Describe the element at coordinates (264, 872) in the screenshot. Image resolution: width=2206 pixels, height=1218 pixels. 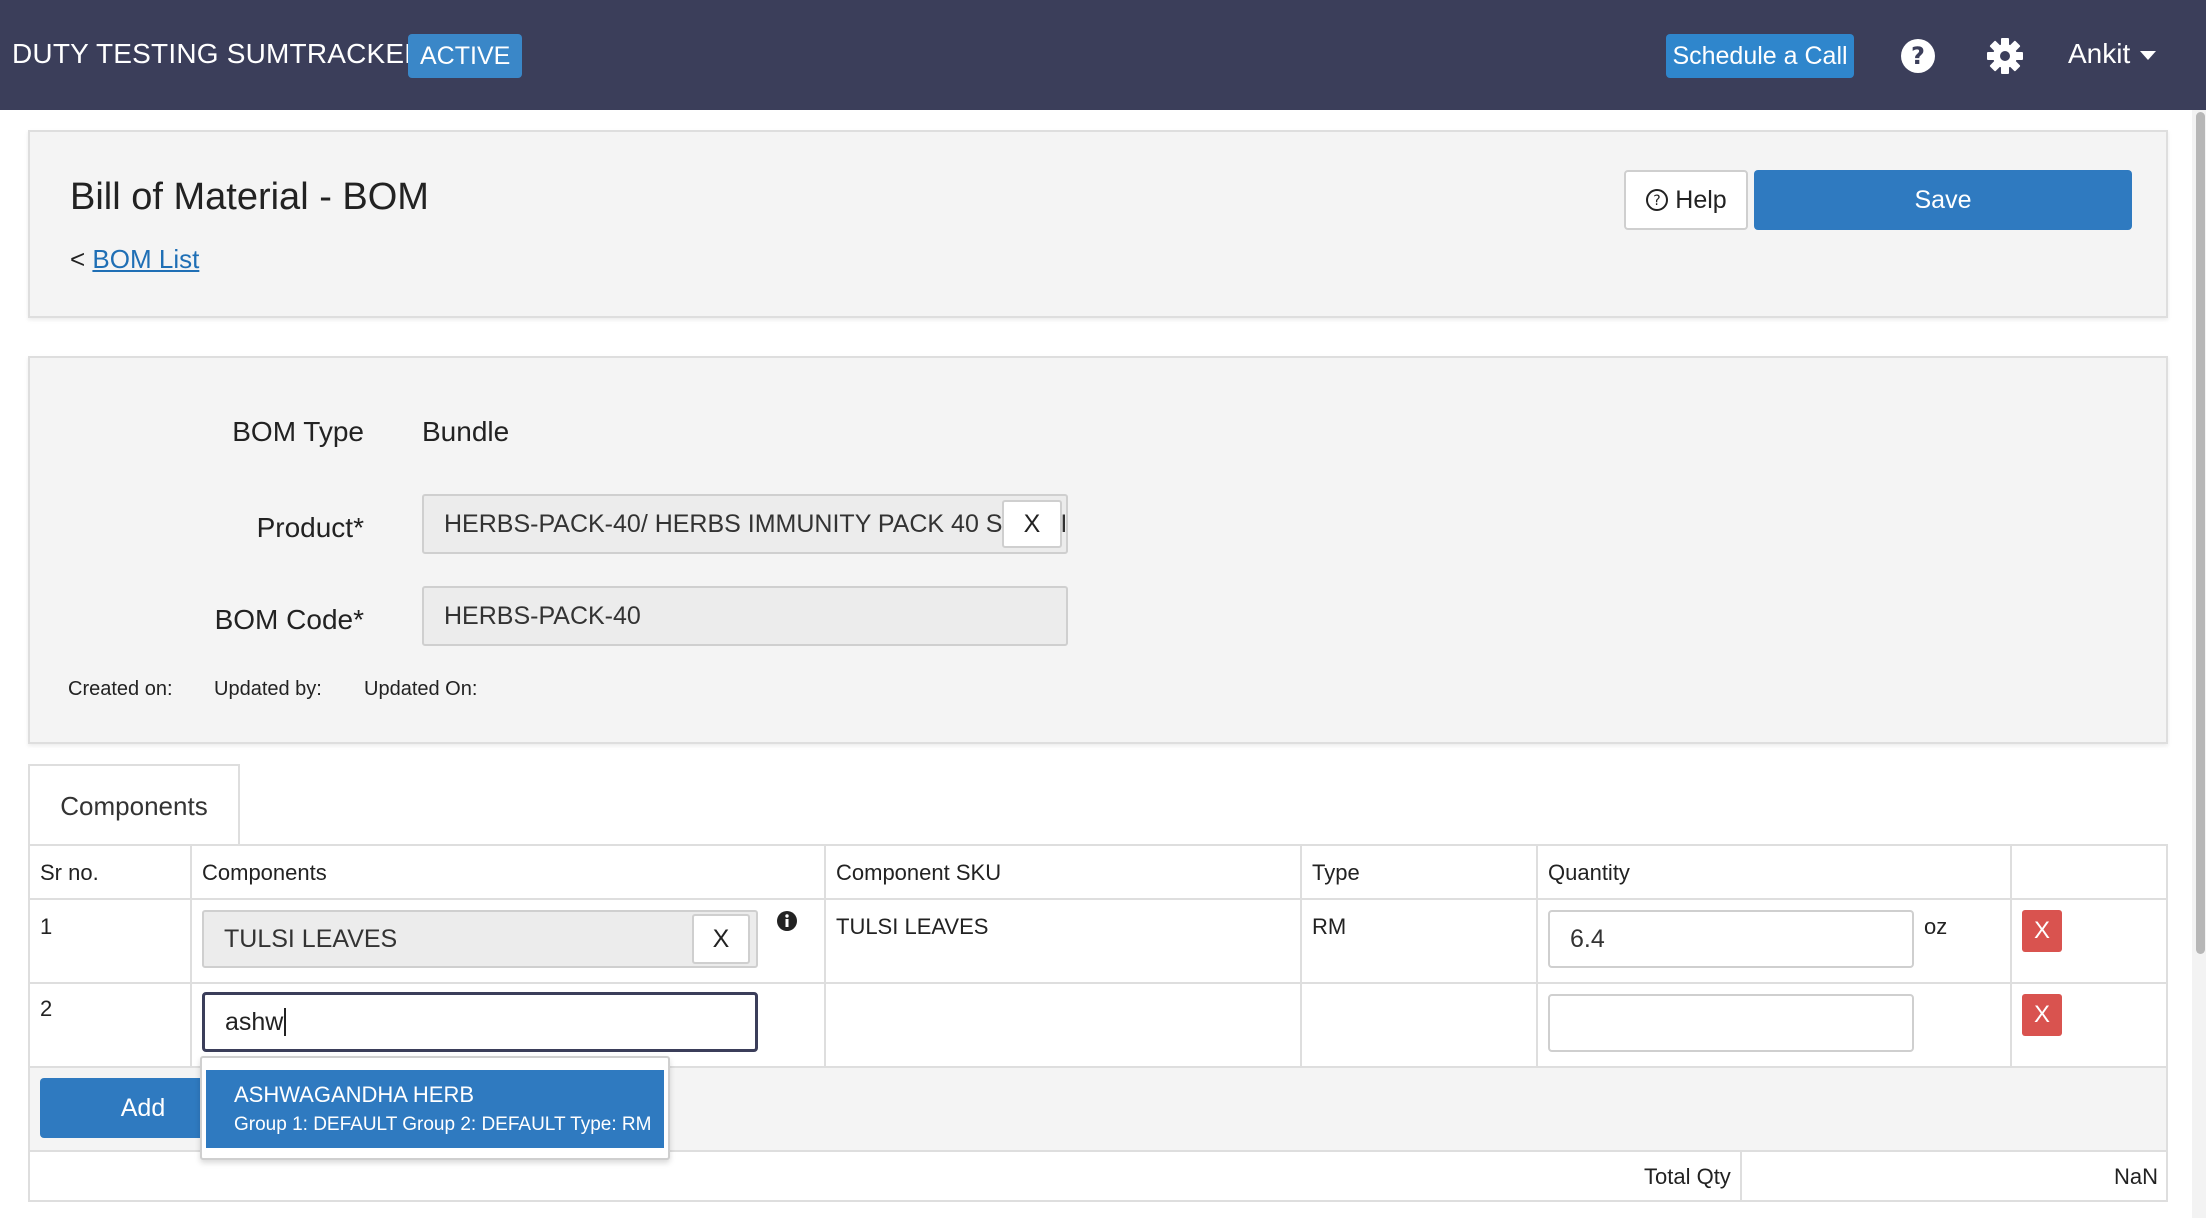
I see `header-components: Components` at that location.